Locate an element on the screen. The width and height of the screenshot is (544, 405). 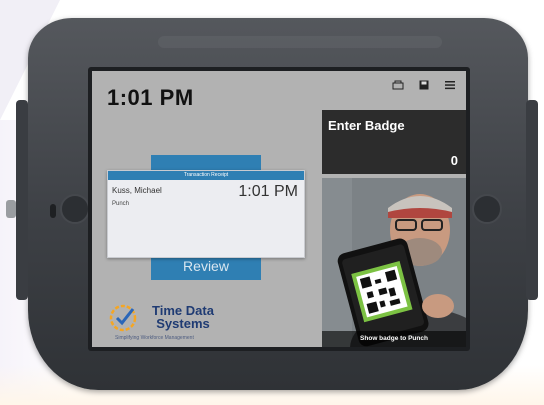
menu-icon is located at coordinates (450, 85).